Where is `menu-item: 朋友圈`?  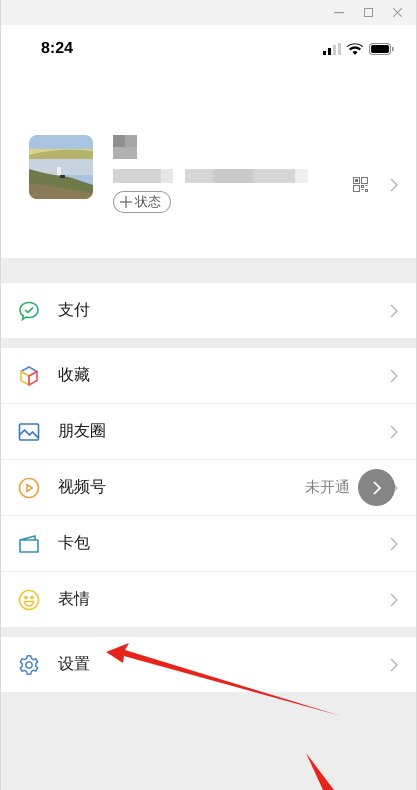 menu-item: 朋友圈 is located at coordinates (208, 431).